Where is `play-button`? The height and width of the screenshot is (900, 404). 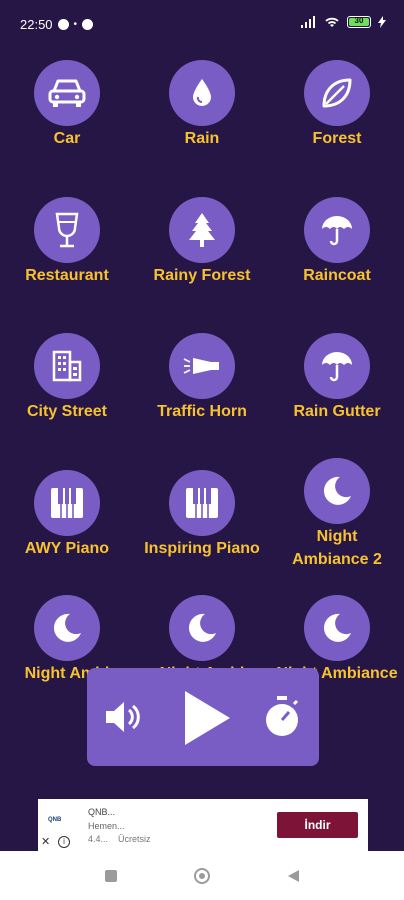 play-button is located at coordinates (207, 718).